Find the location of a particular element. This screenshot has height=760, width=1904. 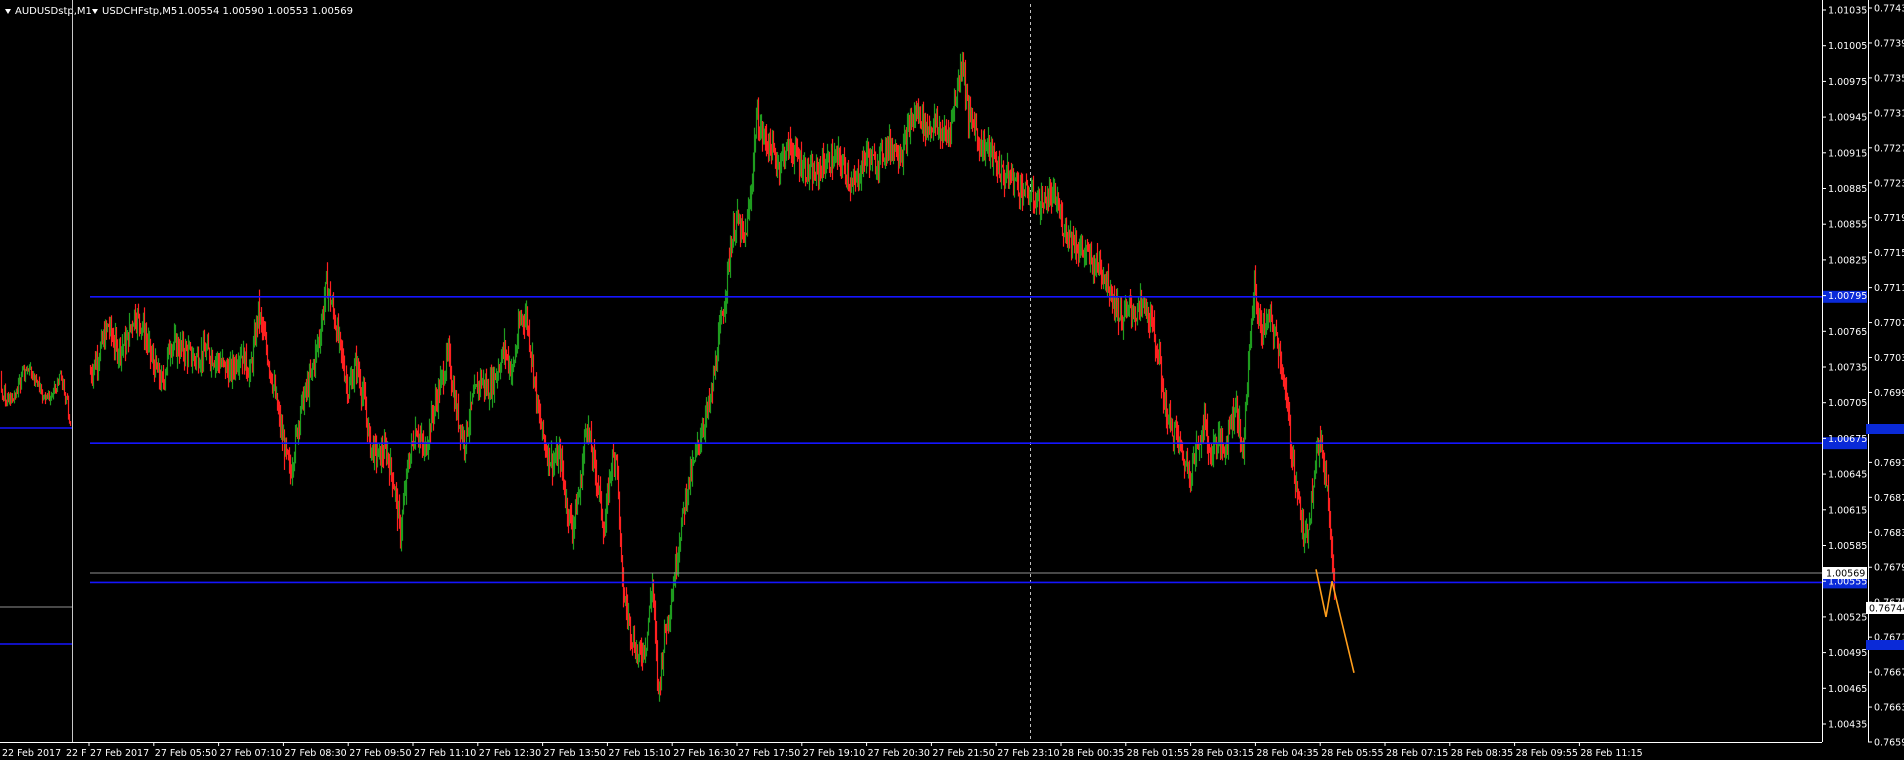

time-tick-label: 28 Feb 07:15 is located at coordinates (1417, 753).